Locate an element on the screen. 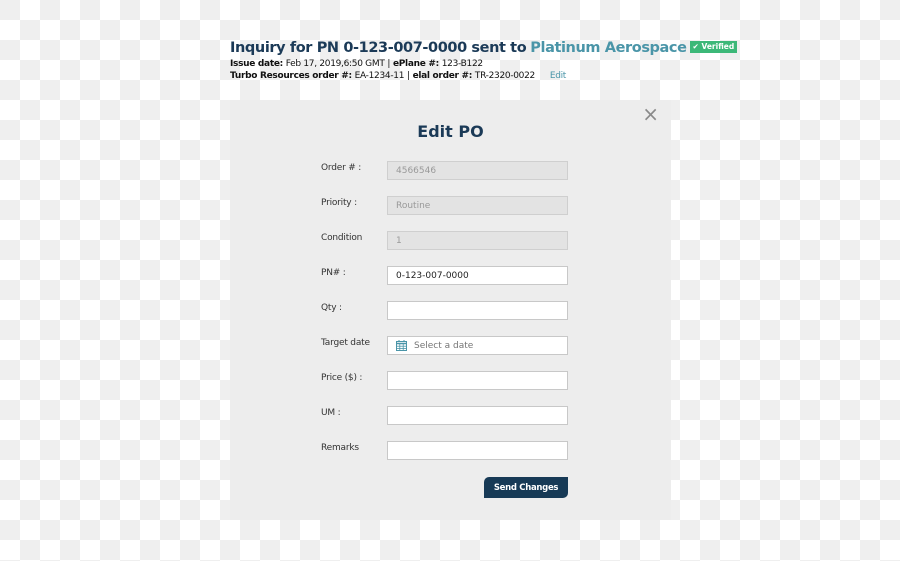 This screenshot has height=561, width=900. calendar-icon is located at coordinates (401, 345).